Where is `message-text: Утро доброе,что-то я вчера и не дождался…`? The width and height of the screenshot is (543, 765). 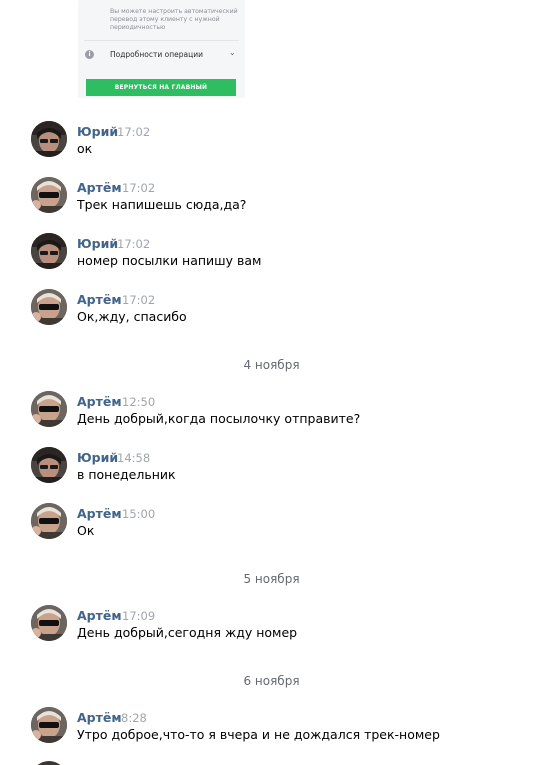
message-text: Утро доброе,что-то я вчера и не дождался… is located at coordinates (258, 734).